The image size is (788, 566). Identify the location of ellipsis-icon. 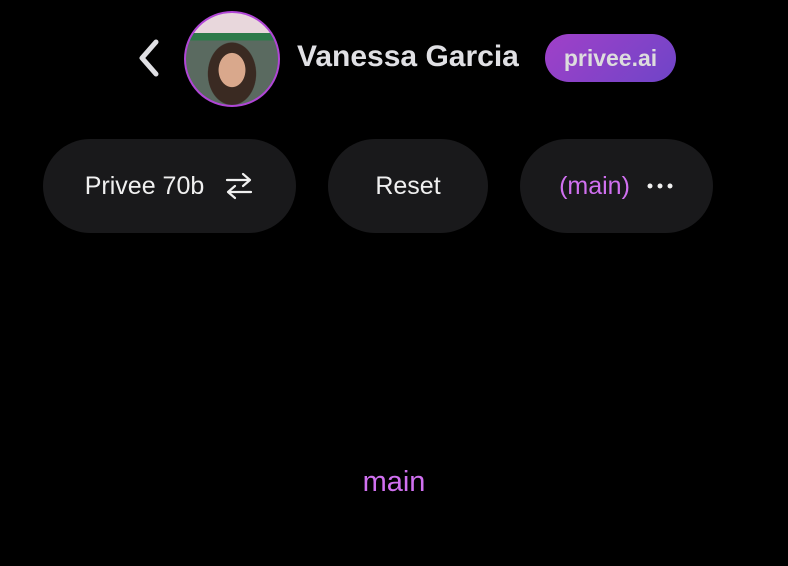
(660, 186).